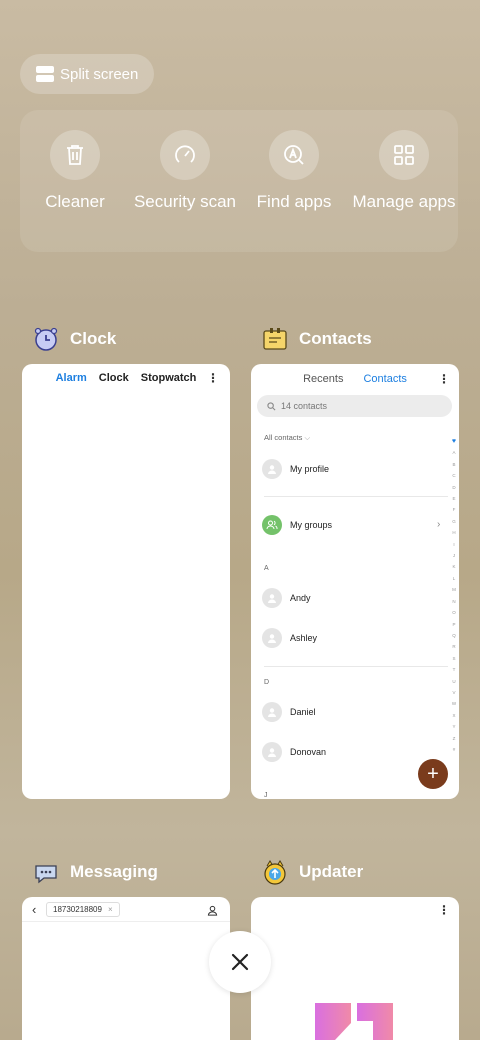 The width and height of the screenshot is (480, 1040). I want to click on search-icon, so click(271, 405).